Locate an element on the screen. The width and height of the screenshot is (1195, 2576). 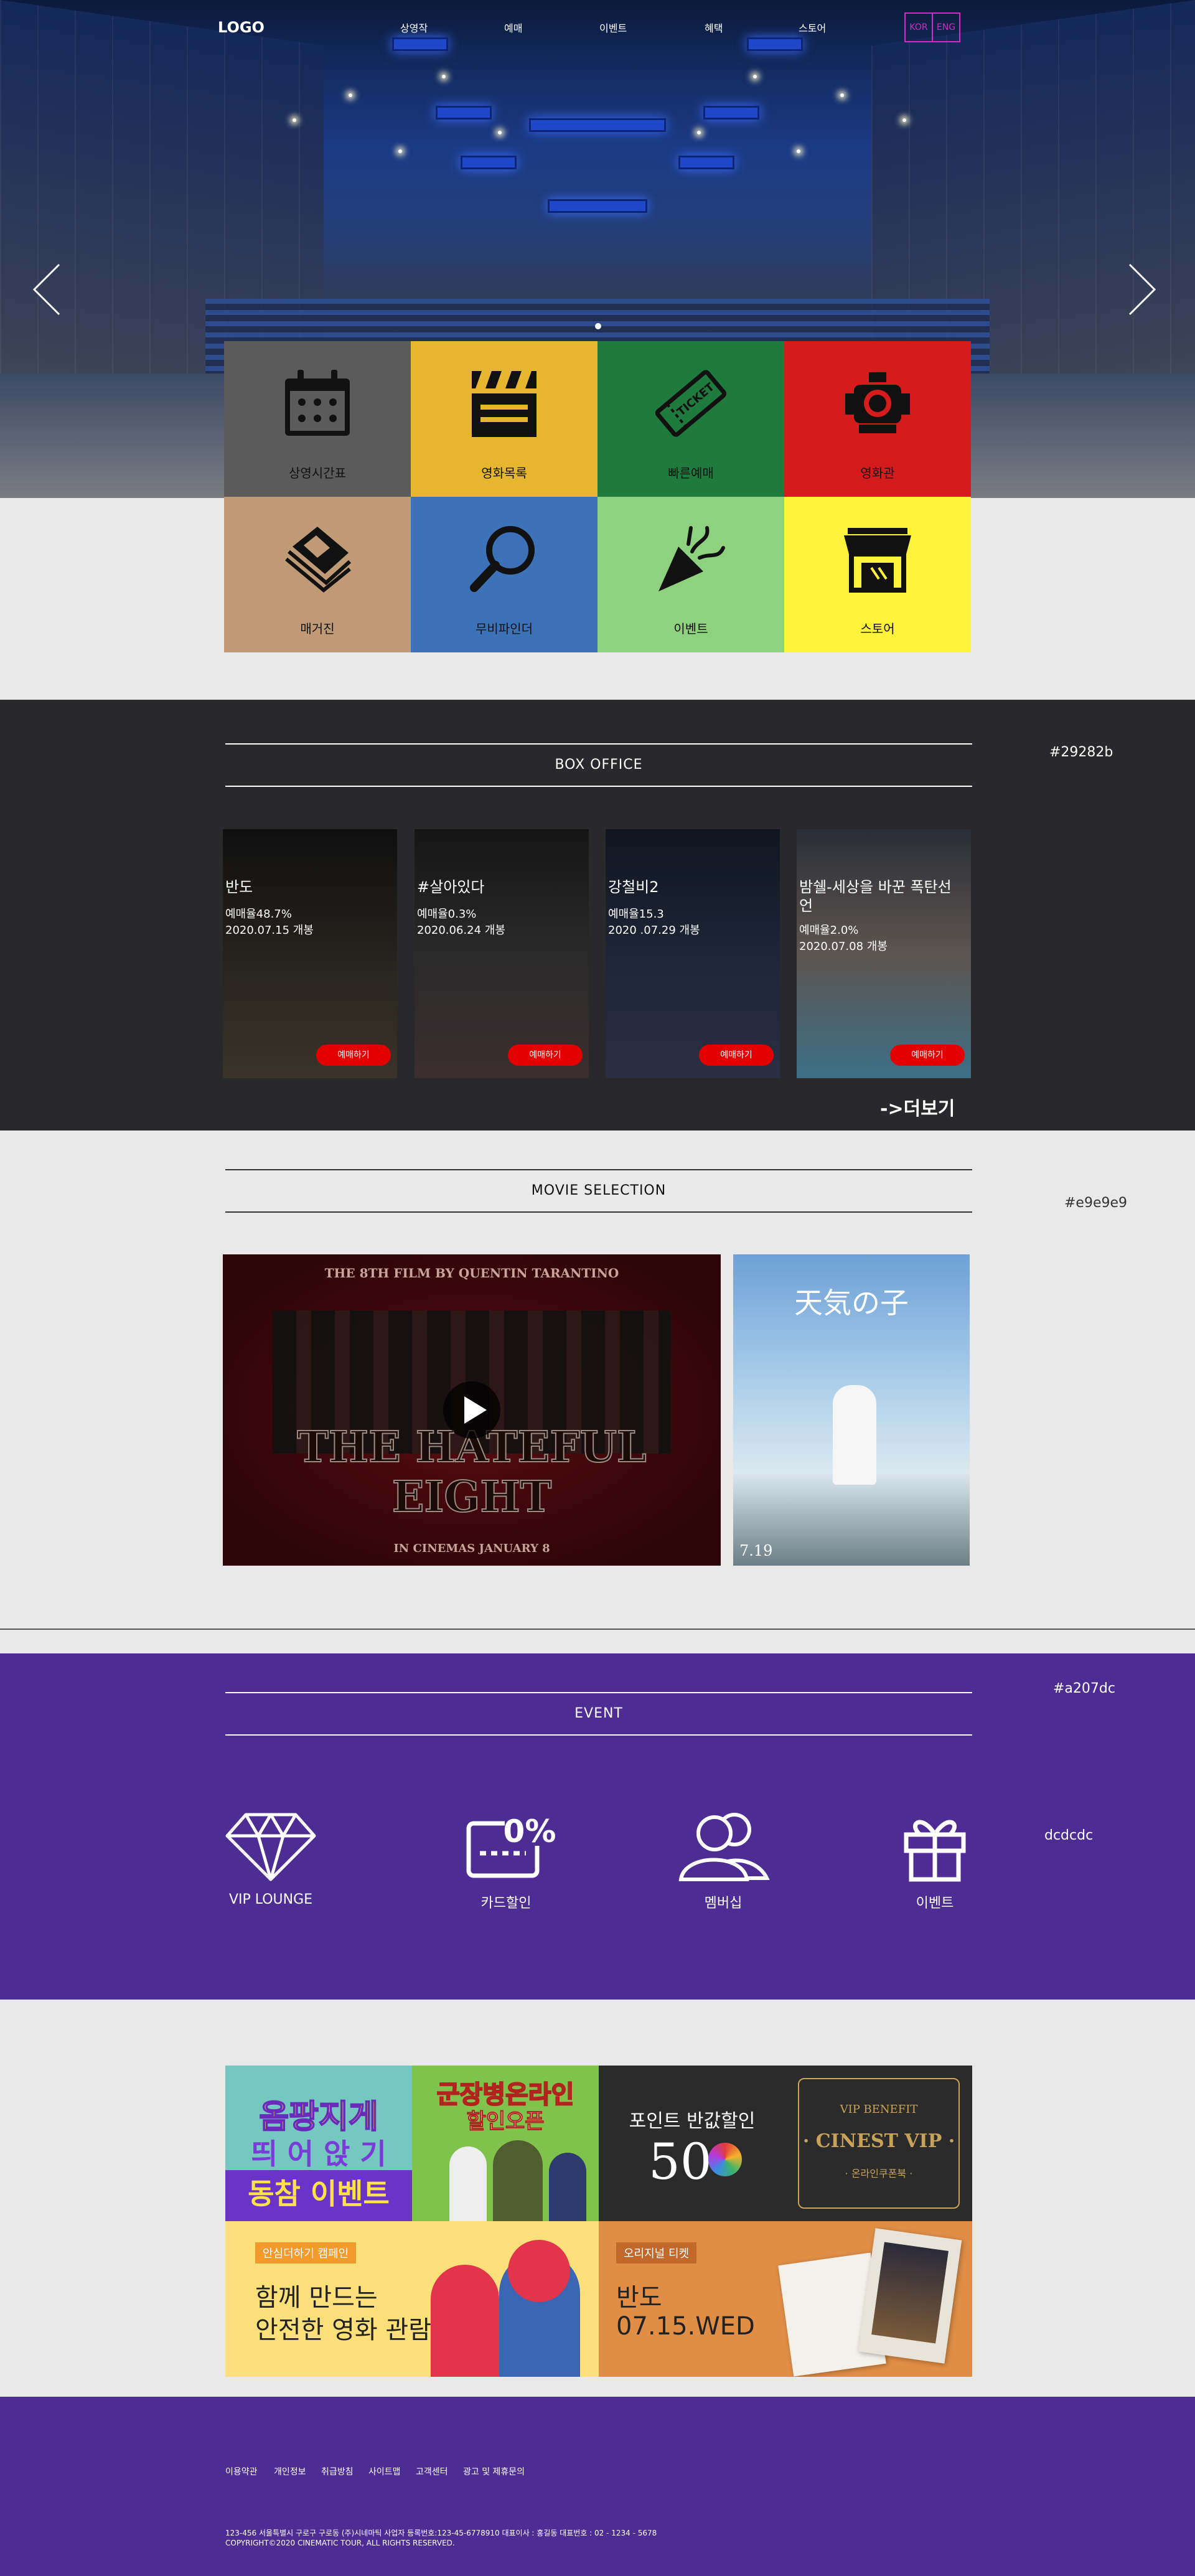
footer-link-policy: 취급방침 is located at coordinates (338, 2471).